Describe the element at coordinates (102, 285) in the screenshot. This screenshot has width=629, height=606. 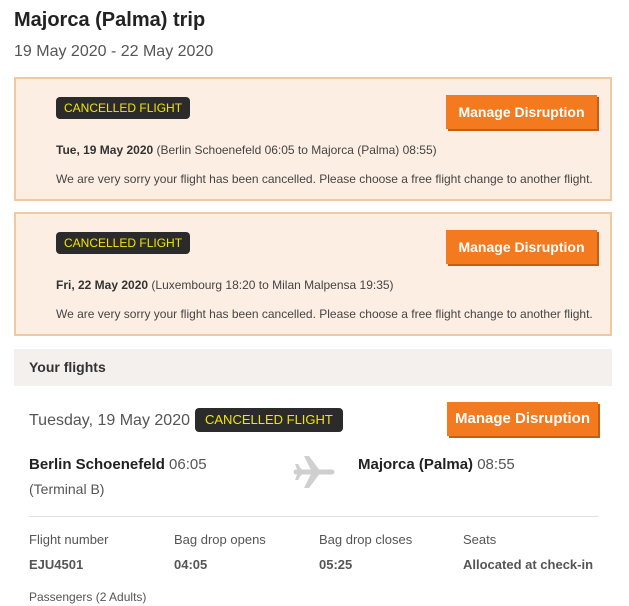
I see `alert-flight-date: Fri, 22 May 2020` at that location.